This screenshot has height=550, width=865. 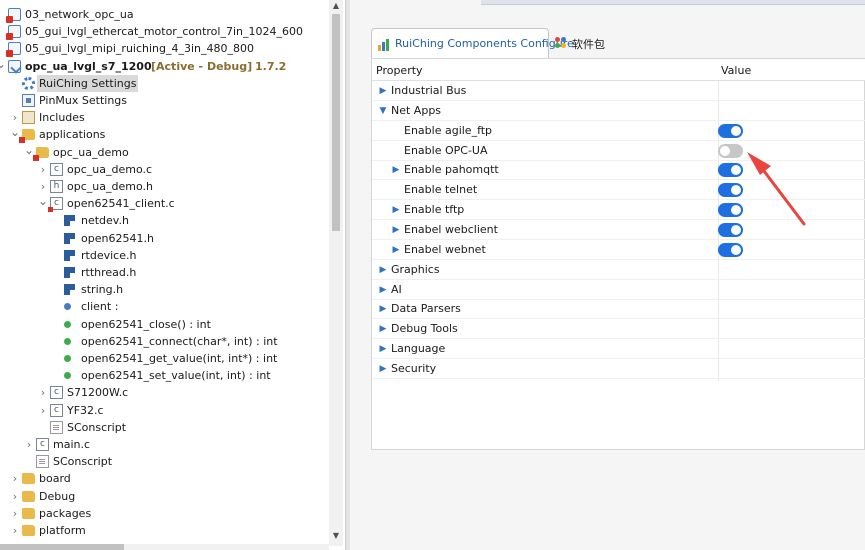 What do you see at coordinates (164, 375) in the screenshot?
I see `tree-item-open62541-set-value-int-int-int: open62541_set_value(int, int) : int` at bounding box center [164, 375].